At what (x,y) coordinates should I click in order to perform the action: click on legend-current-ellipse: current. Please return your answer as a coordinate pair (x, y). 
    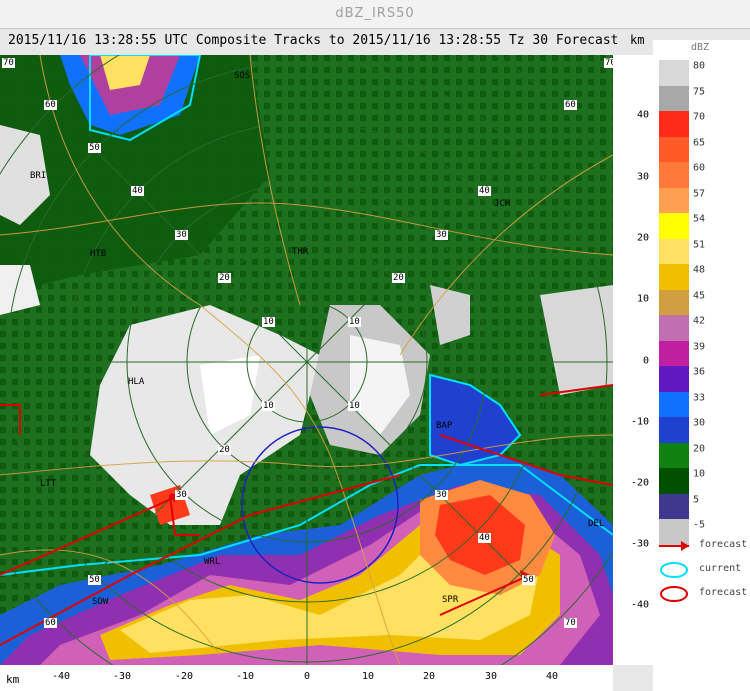
    Looking at the image, I should click on (703, 570).